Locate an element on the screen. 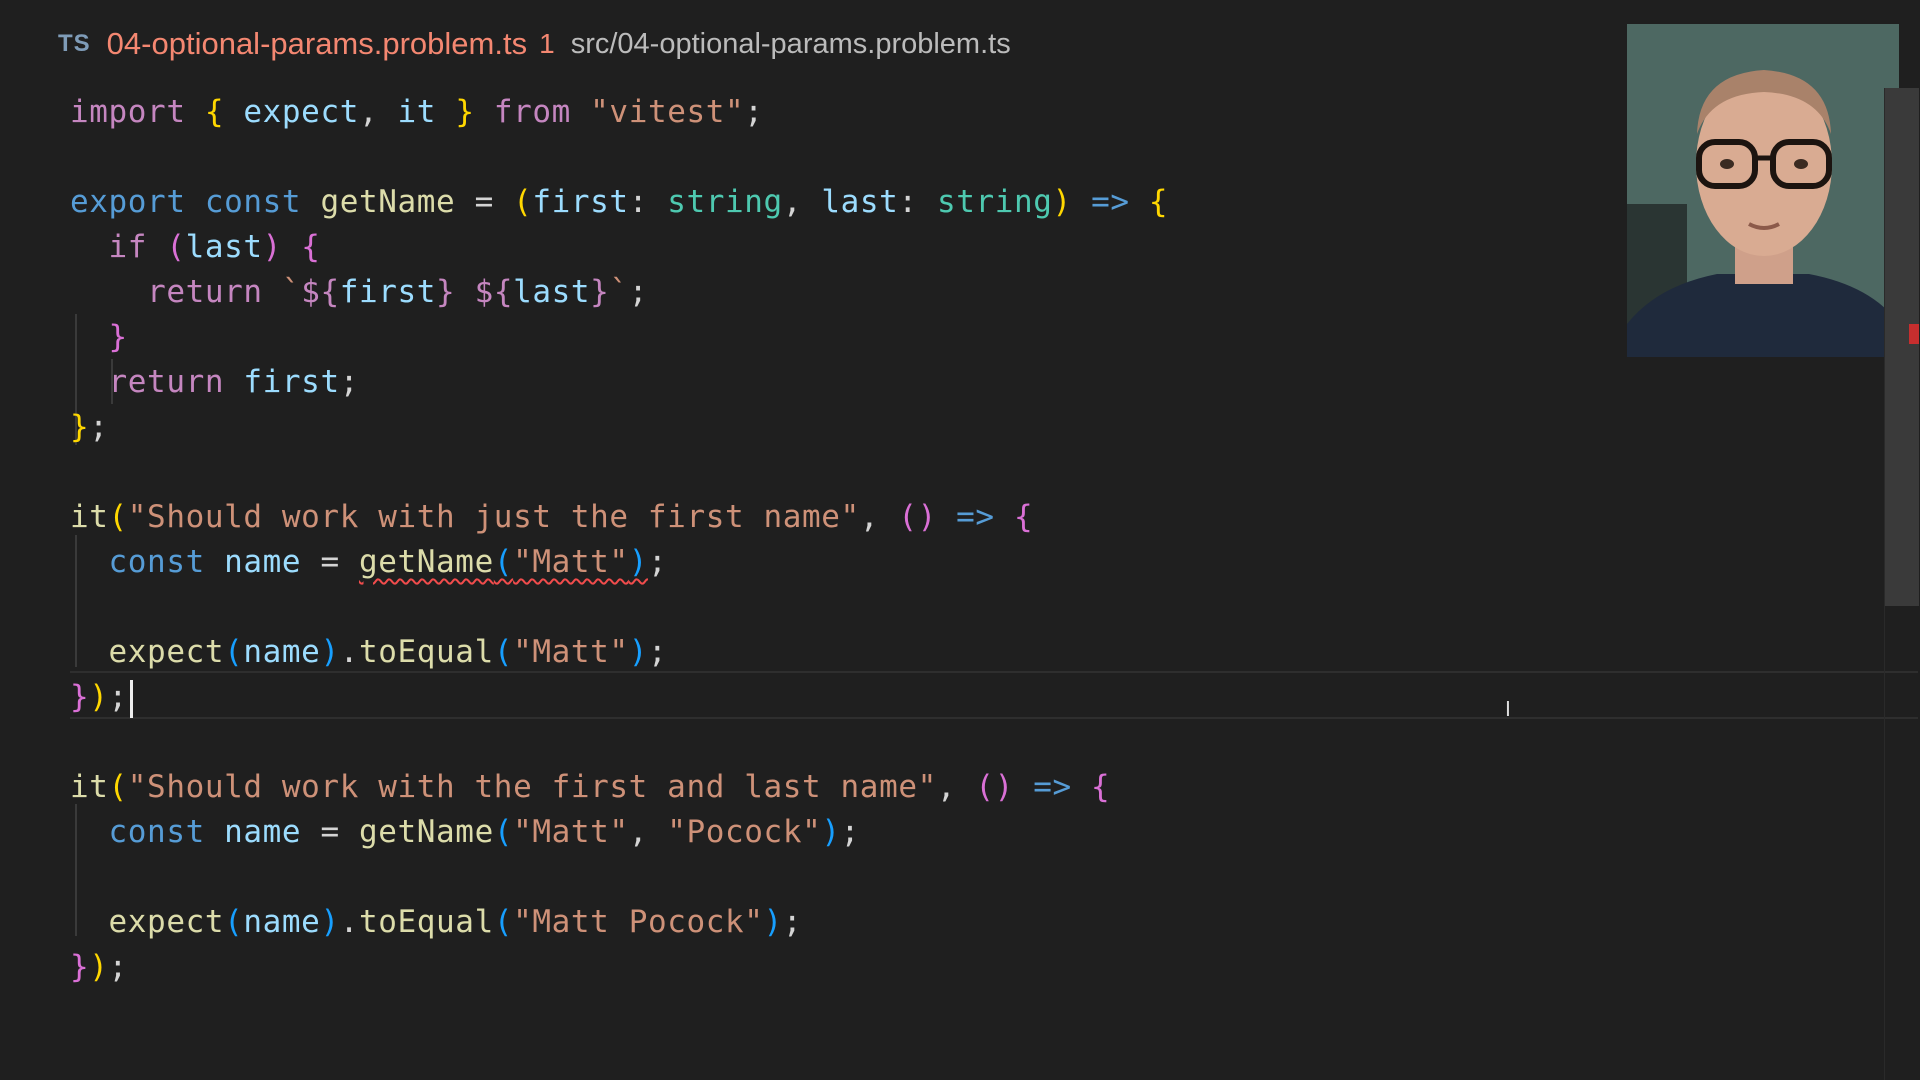 The width and height of the screenshot is (1920, 1080). text-cursor is located at coordinates (131, 698).